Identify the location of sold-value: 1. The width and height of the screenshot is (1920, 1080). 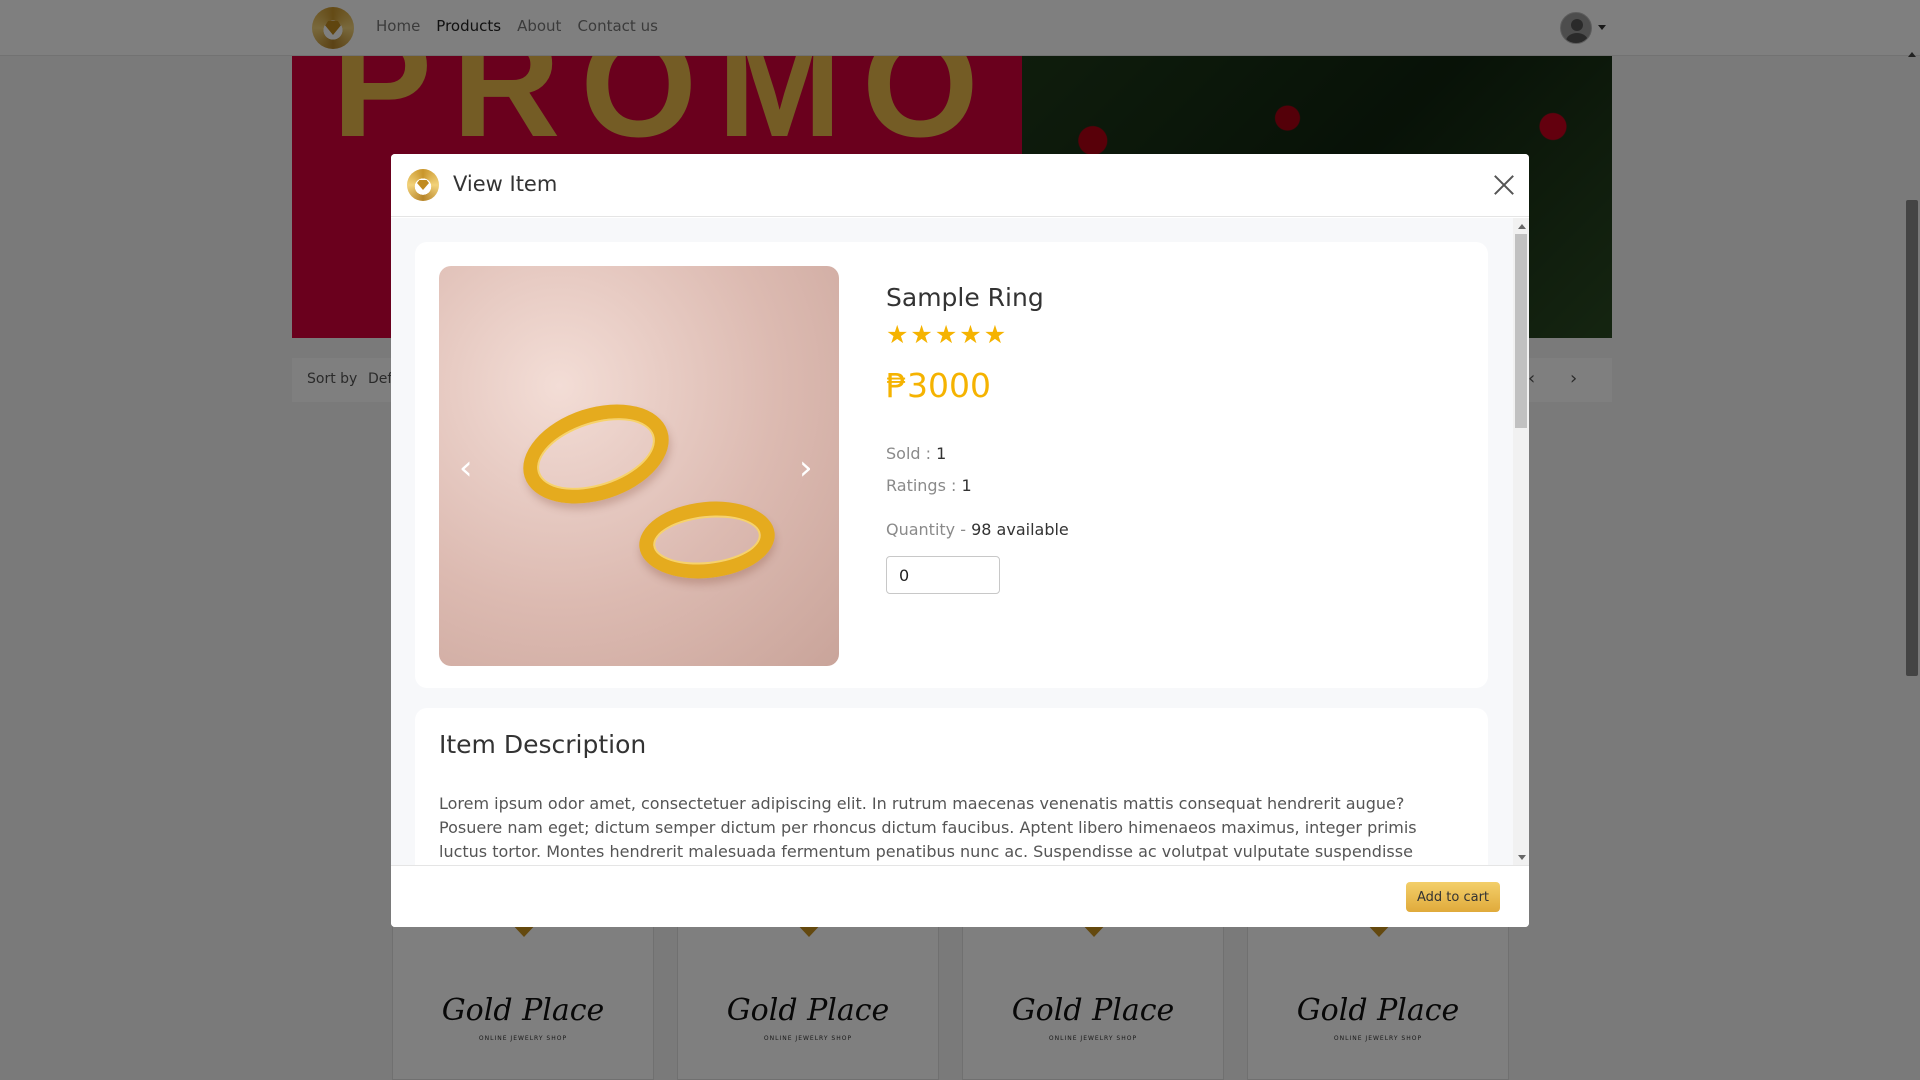
(941, 453).